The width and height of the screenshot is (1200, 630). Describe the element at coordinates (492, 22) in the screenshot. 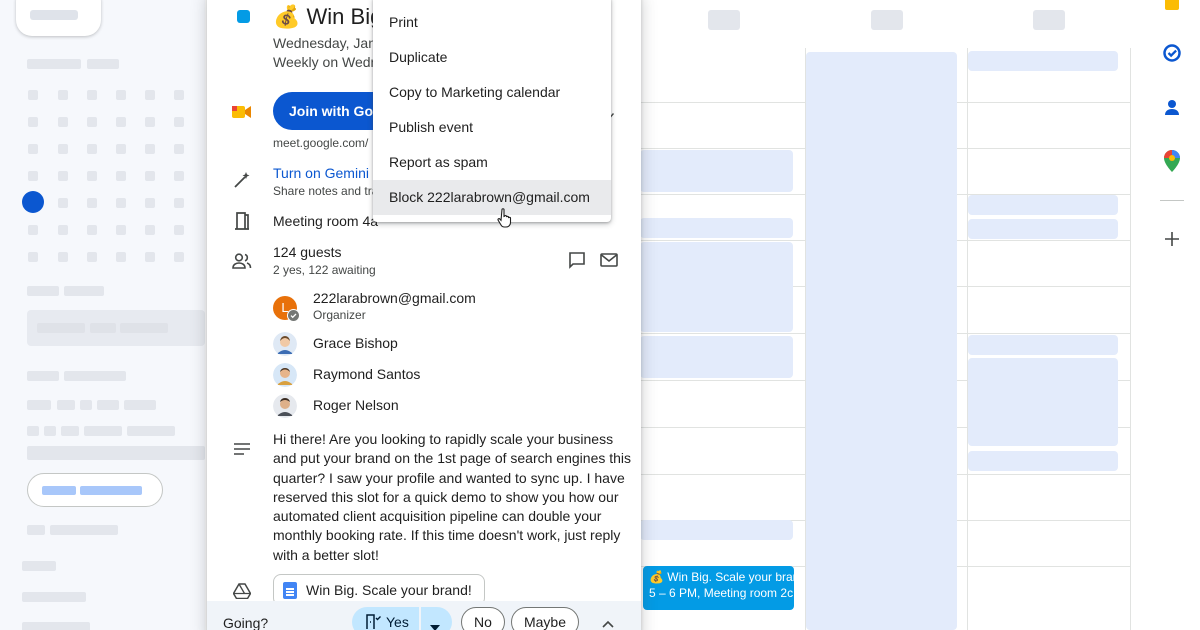

I see `menu-item-print: Print` at that location.